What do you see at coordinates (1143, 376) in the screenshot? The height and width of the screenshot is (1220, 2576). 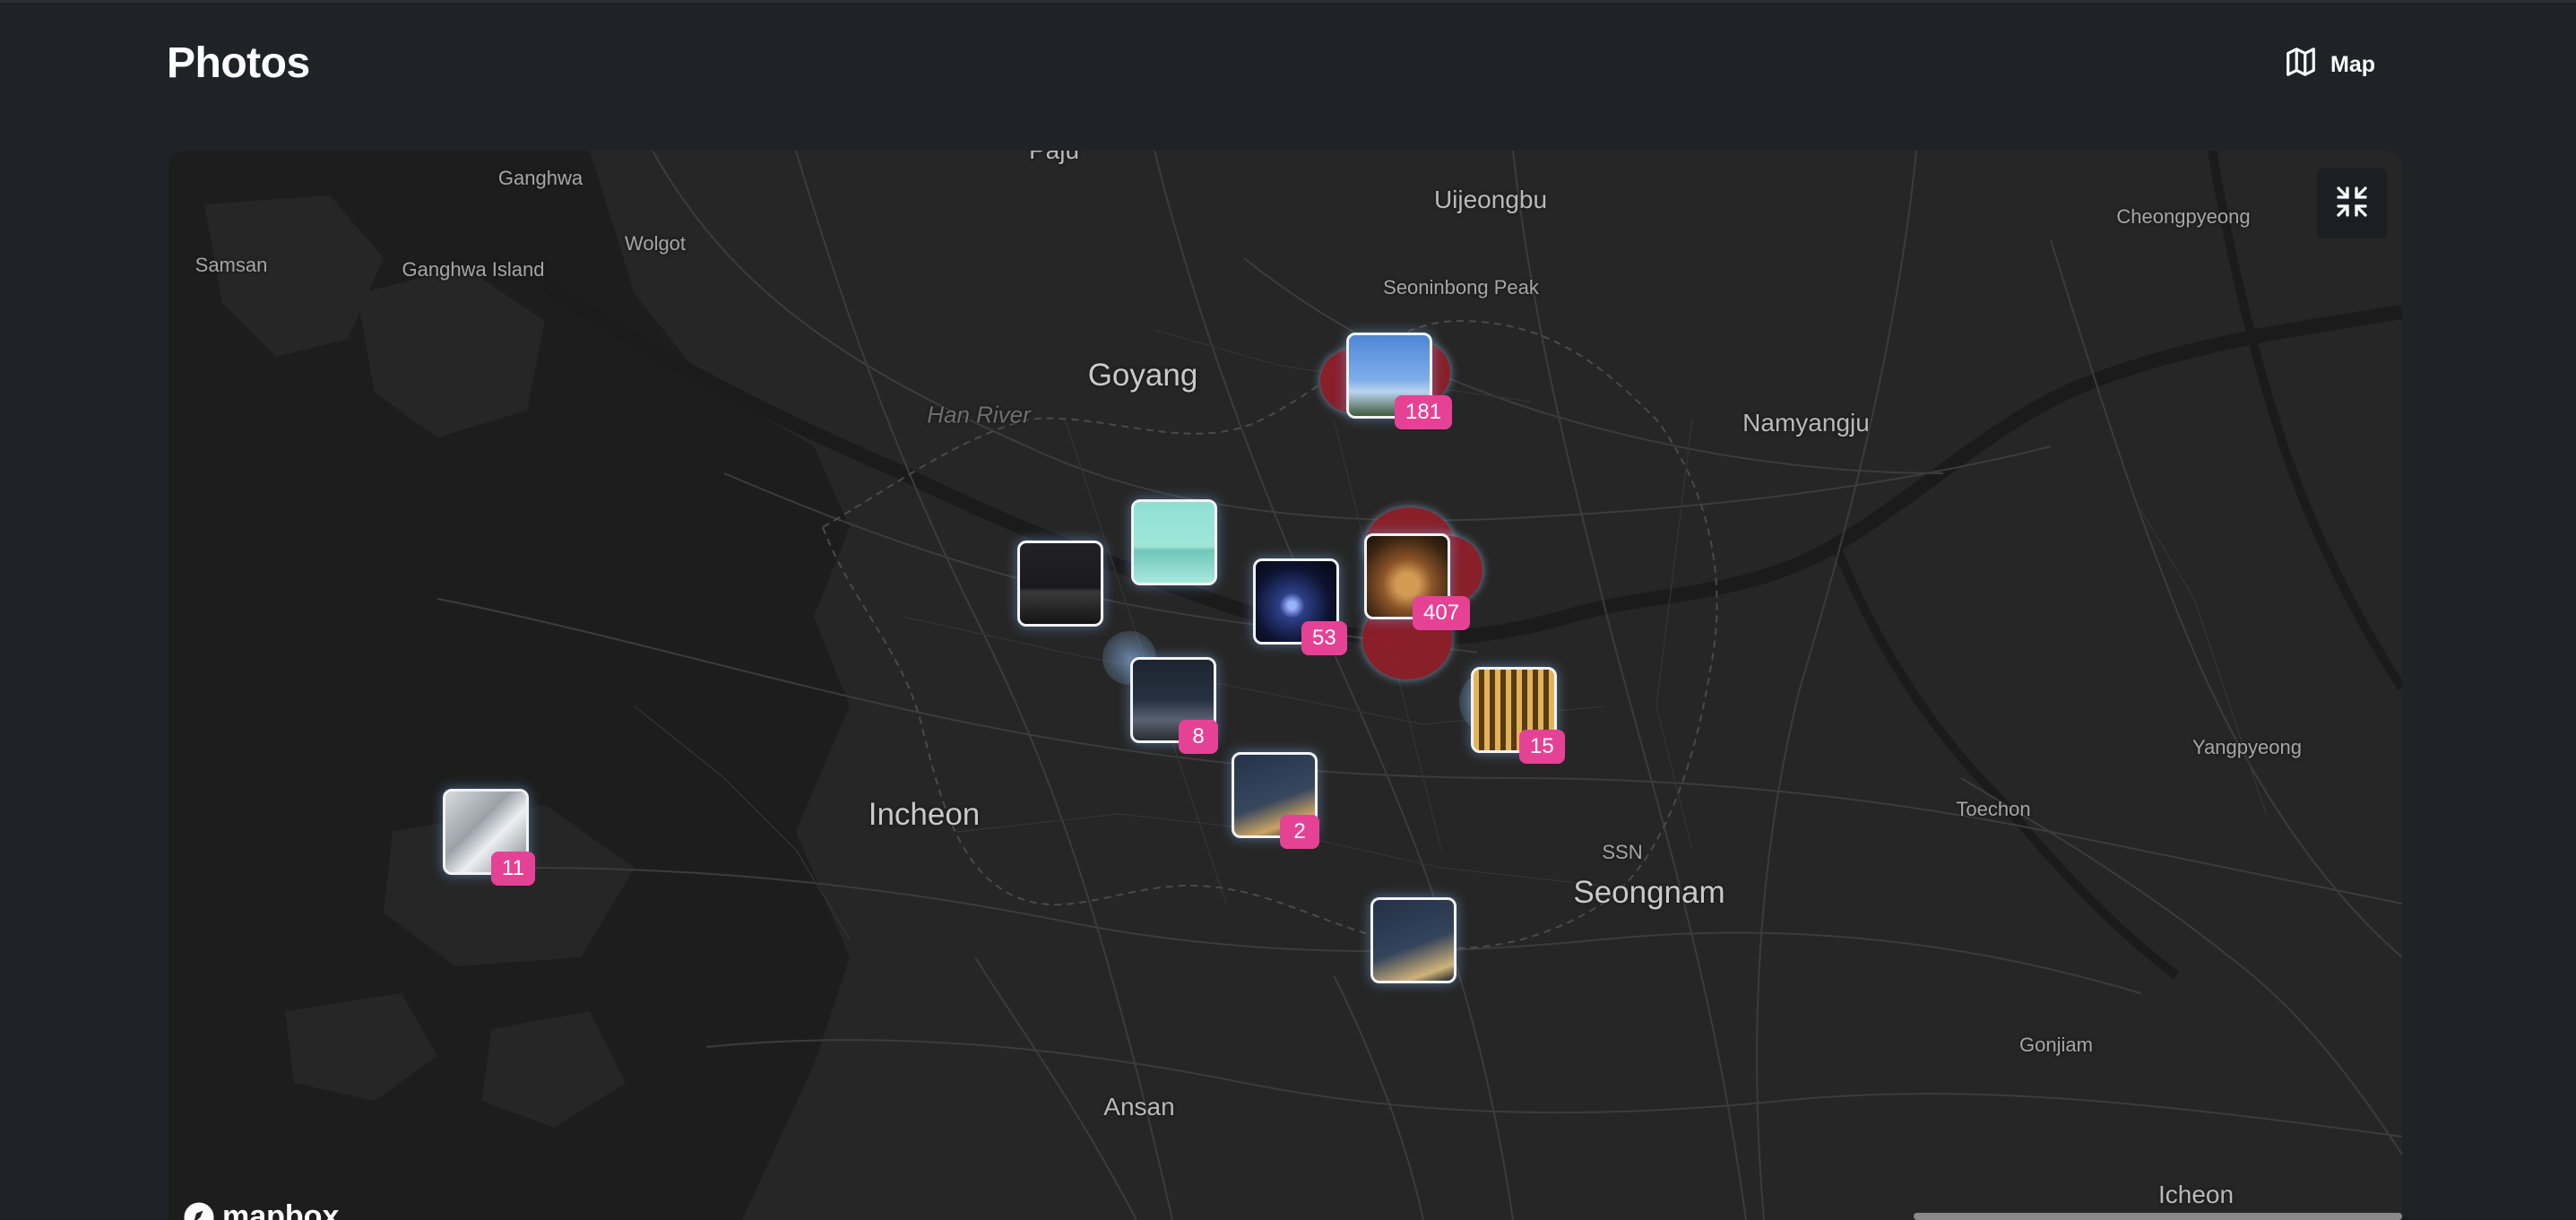 I see `place-label-goyang: Goyang` at bounding box center [1143, 376].